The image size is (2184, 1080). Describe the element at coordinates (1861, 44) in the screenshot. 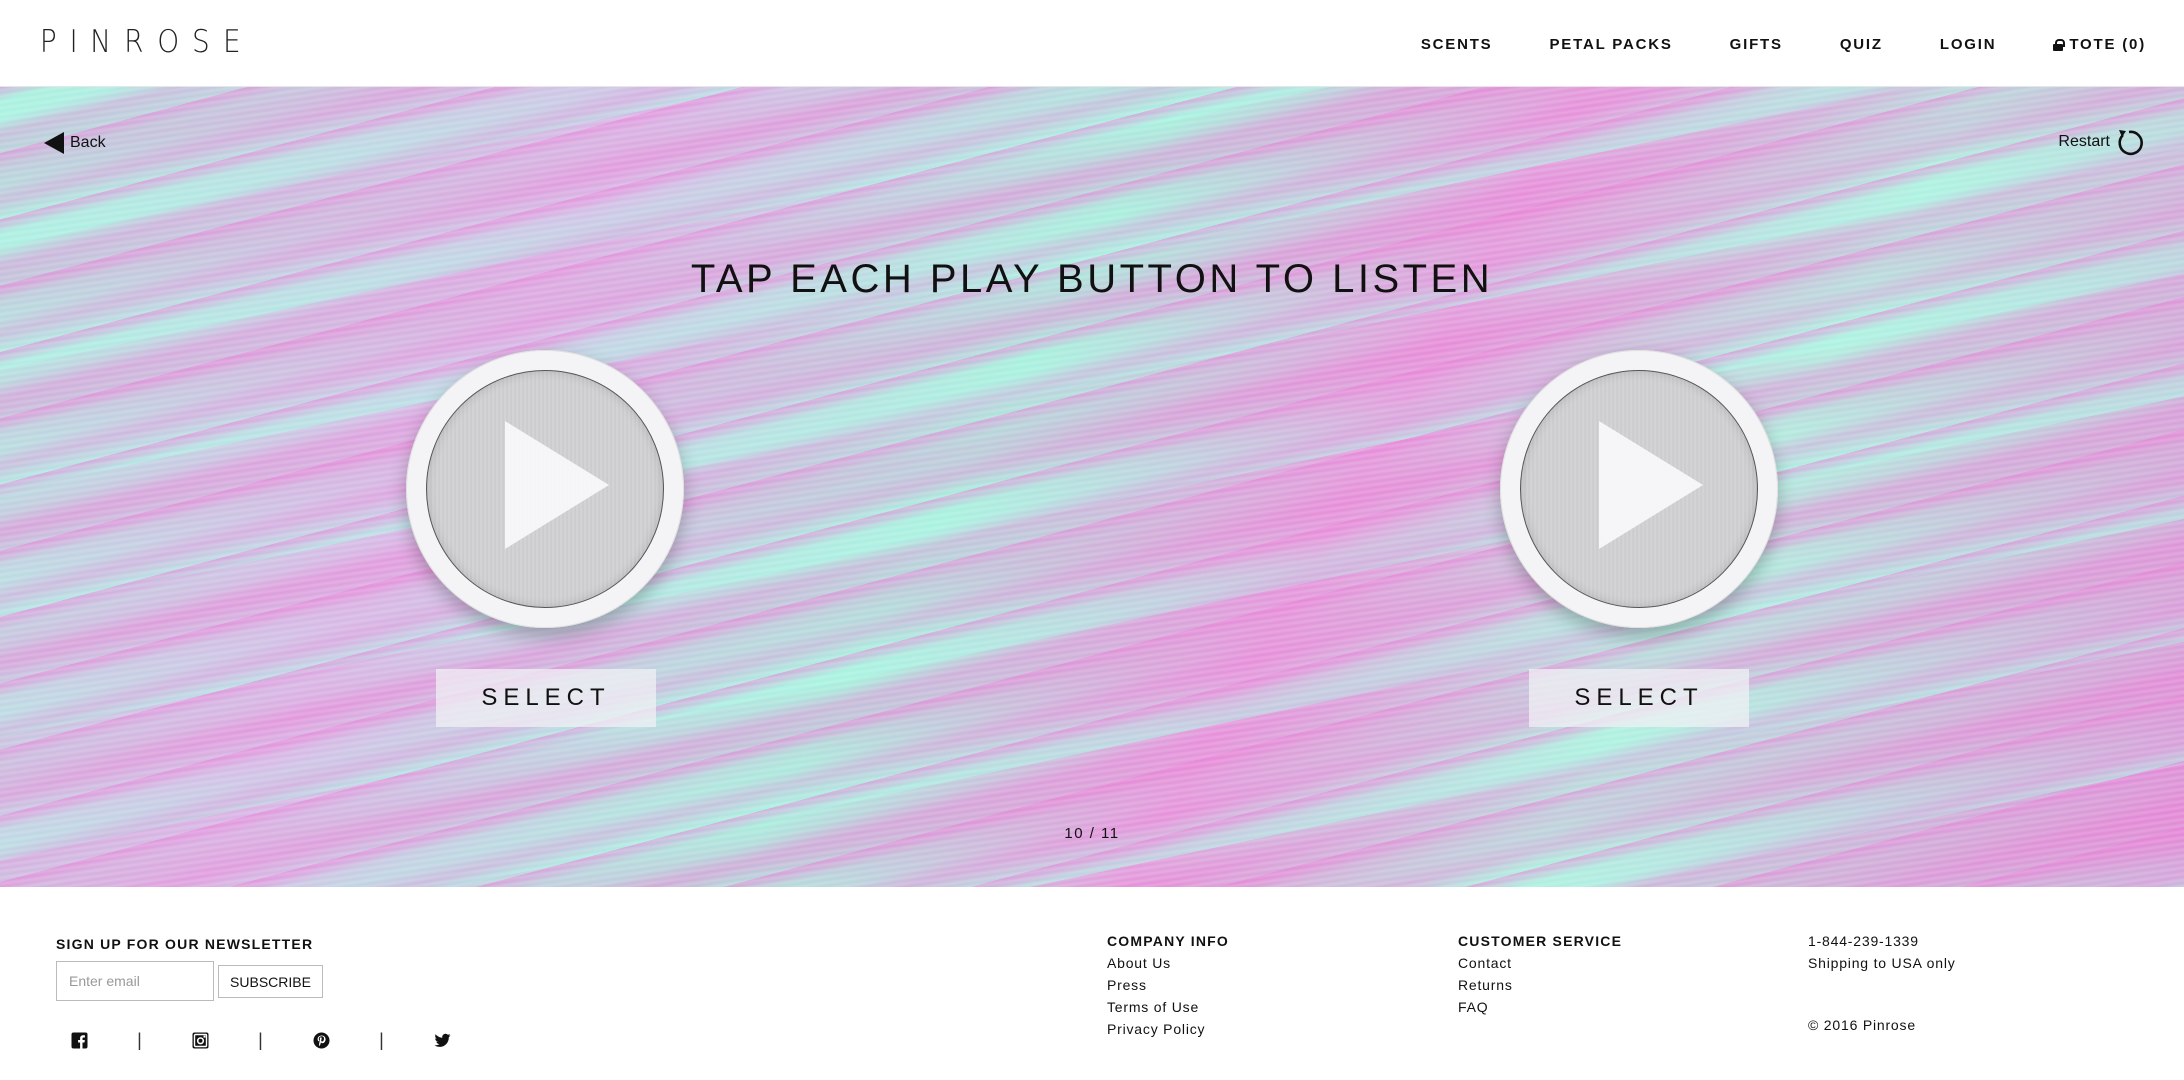

I see `nav-quiz: QUIZ` at that location.